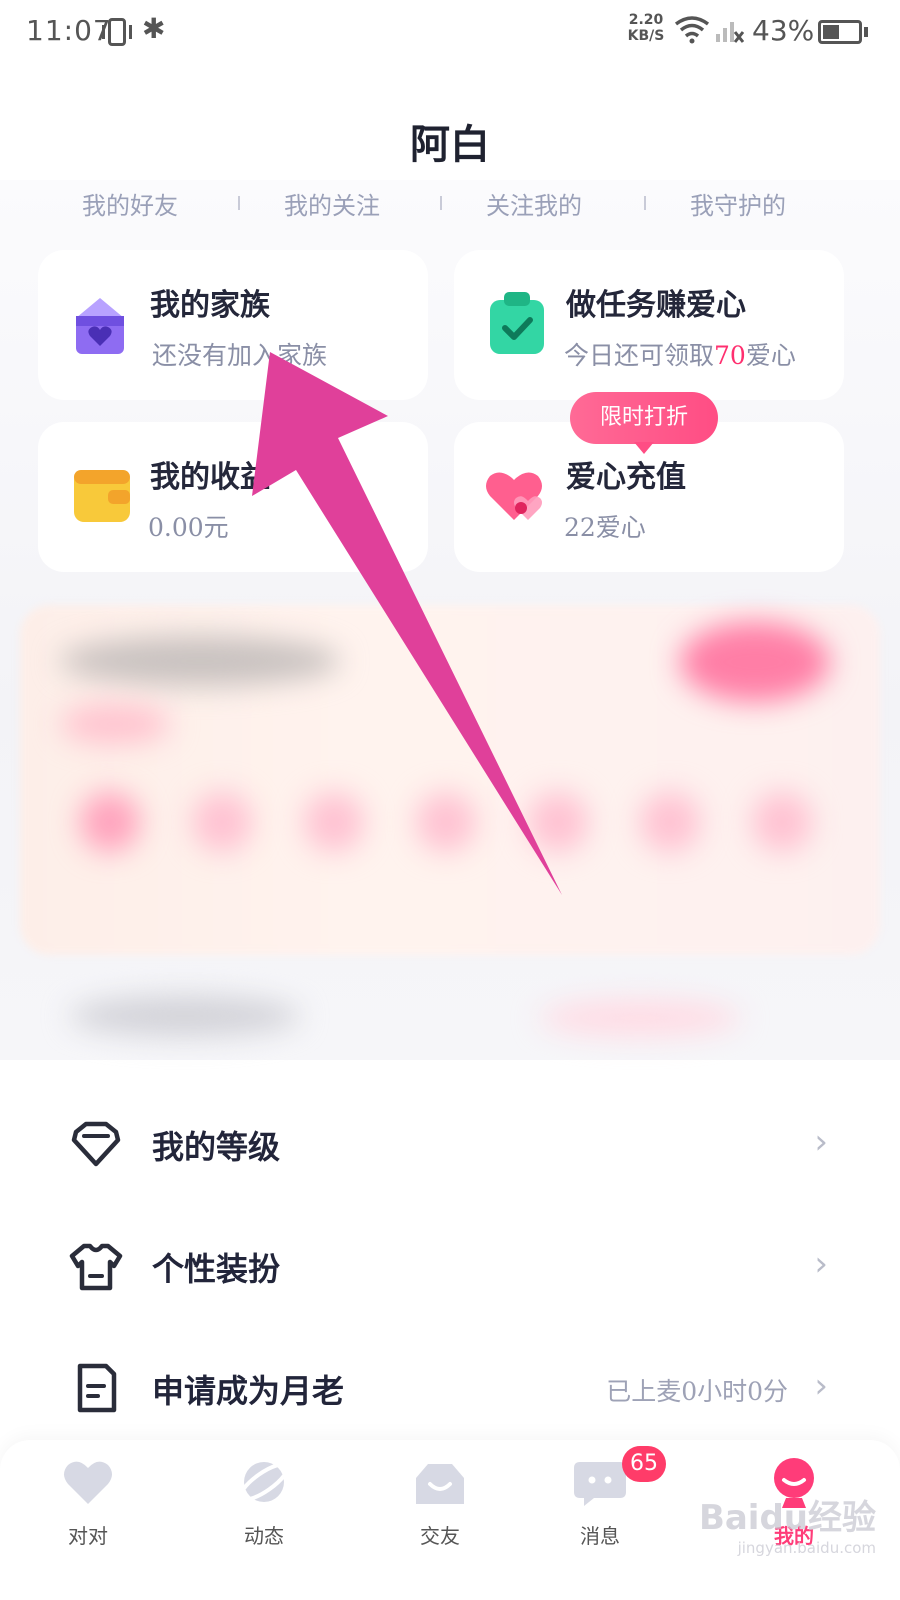 This screenshot has width=900, height=1600. I want to click on chat-bubble-icon, so click(600, 1484).